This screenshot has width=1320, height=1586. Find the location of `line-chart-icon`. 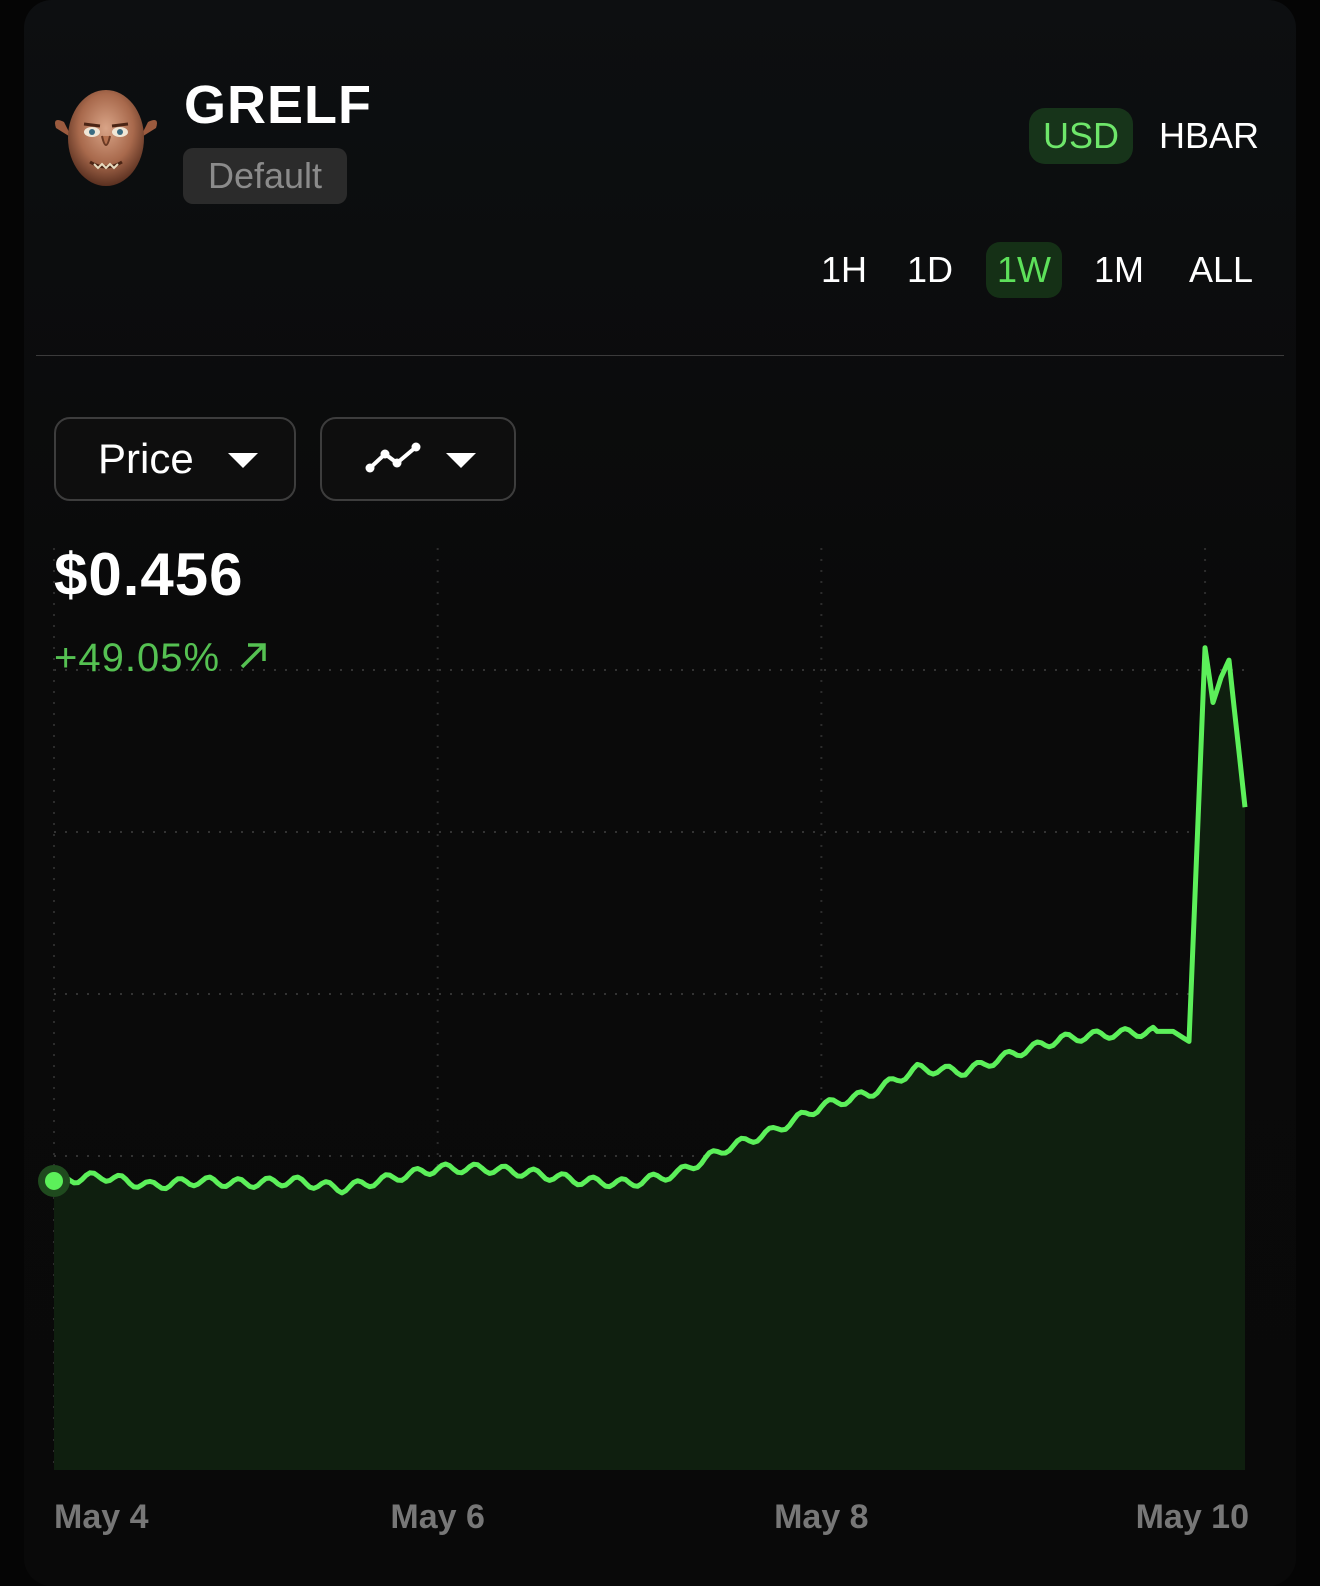

line-chart-icon is located at coordinates (393, 457).